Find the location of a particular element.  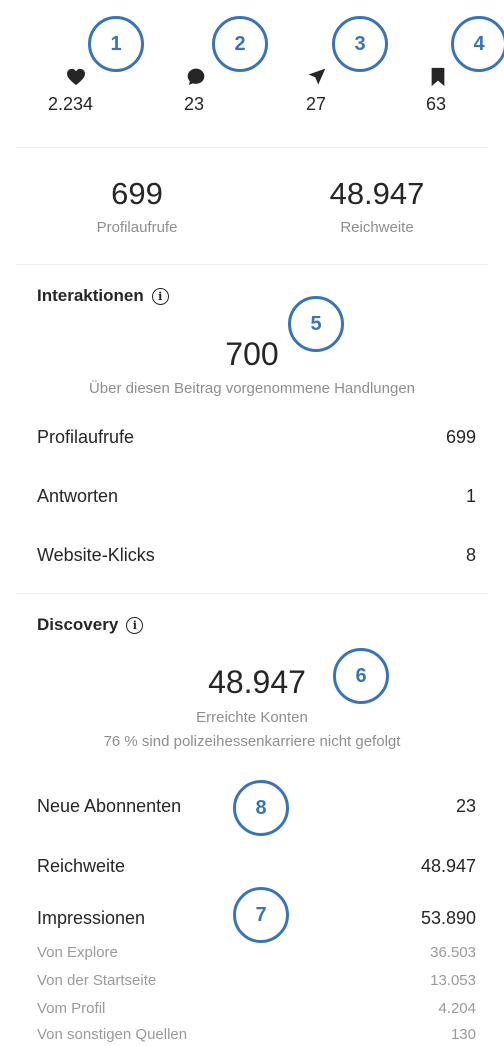

row-label: Von Explore is located at coordinates (77, 952).